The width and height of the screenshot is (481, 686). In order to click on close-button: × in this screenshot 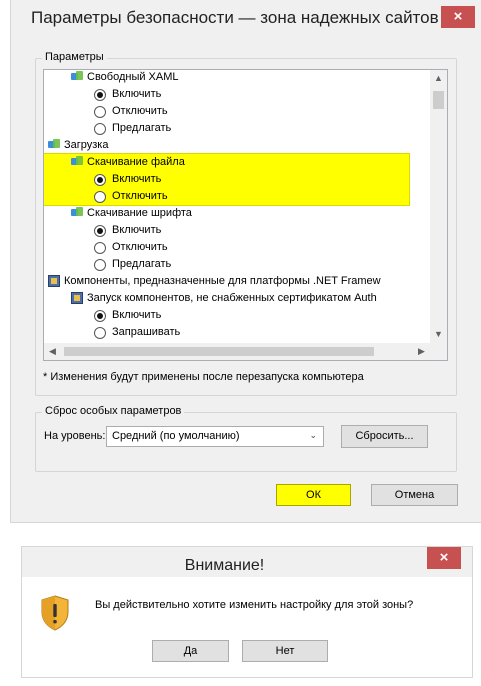, I will do `click(458, 17)`.